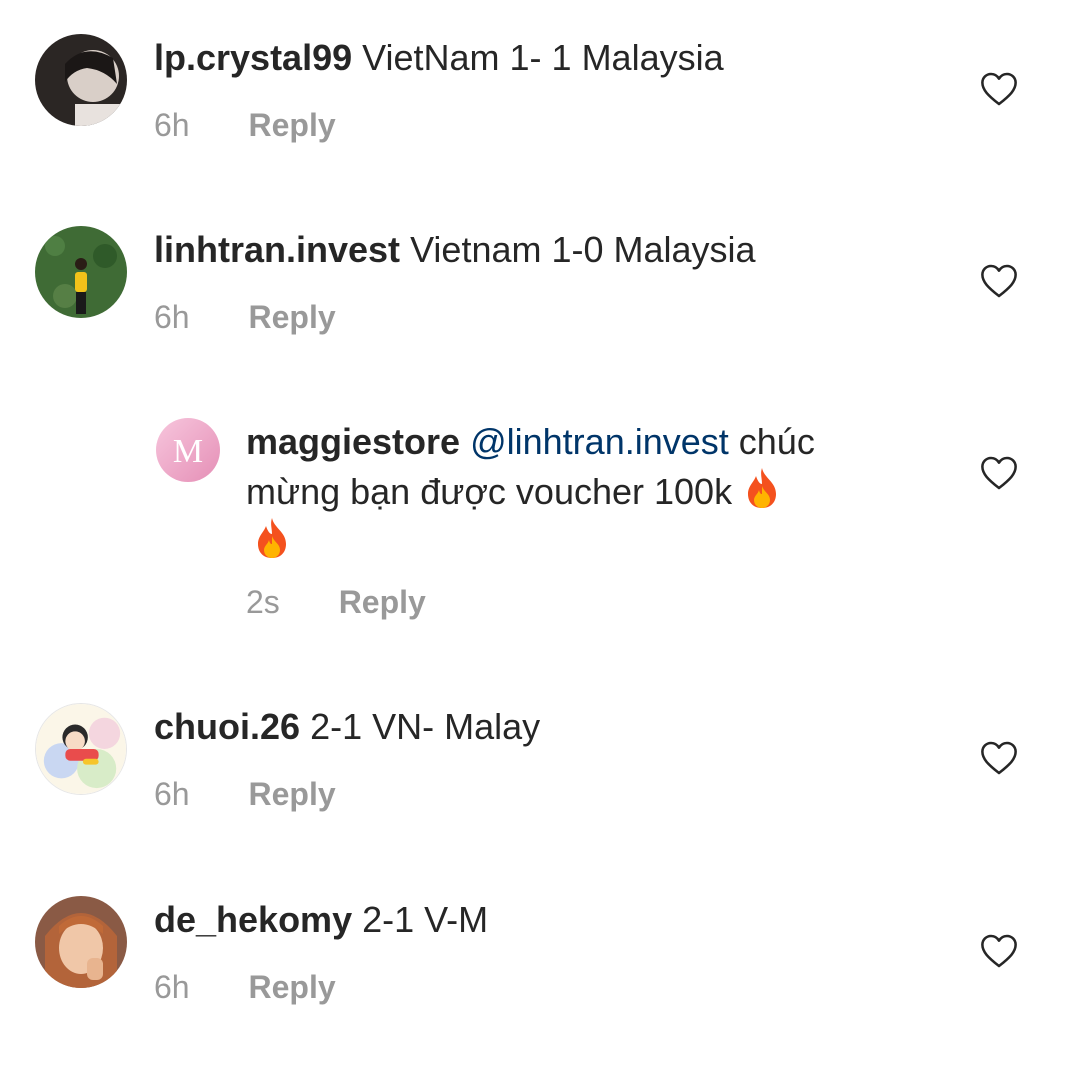  Describe the element at coordinates (277, 249) in the screenshot. I see `comment-username: linhtran.invest` at that location.